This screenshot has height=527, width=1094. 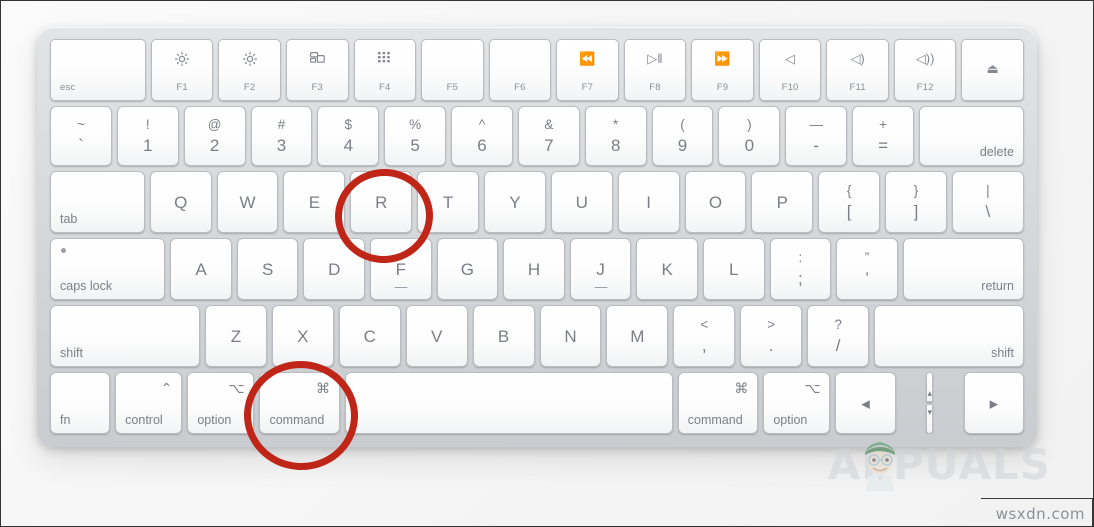 I want to click on key-key: {[, so click(x=849, y=202).